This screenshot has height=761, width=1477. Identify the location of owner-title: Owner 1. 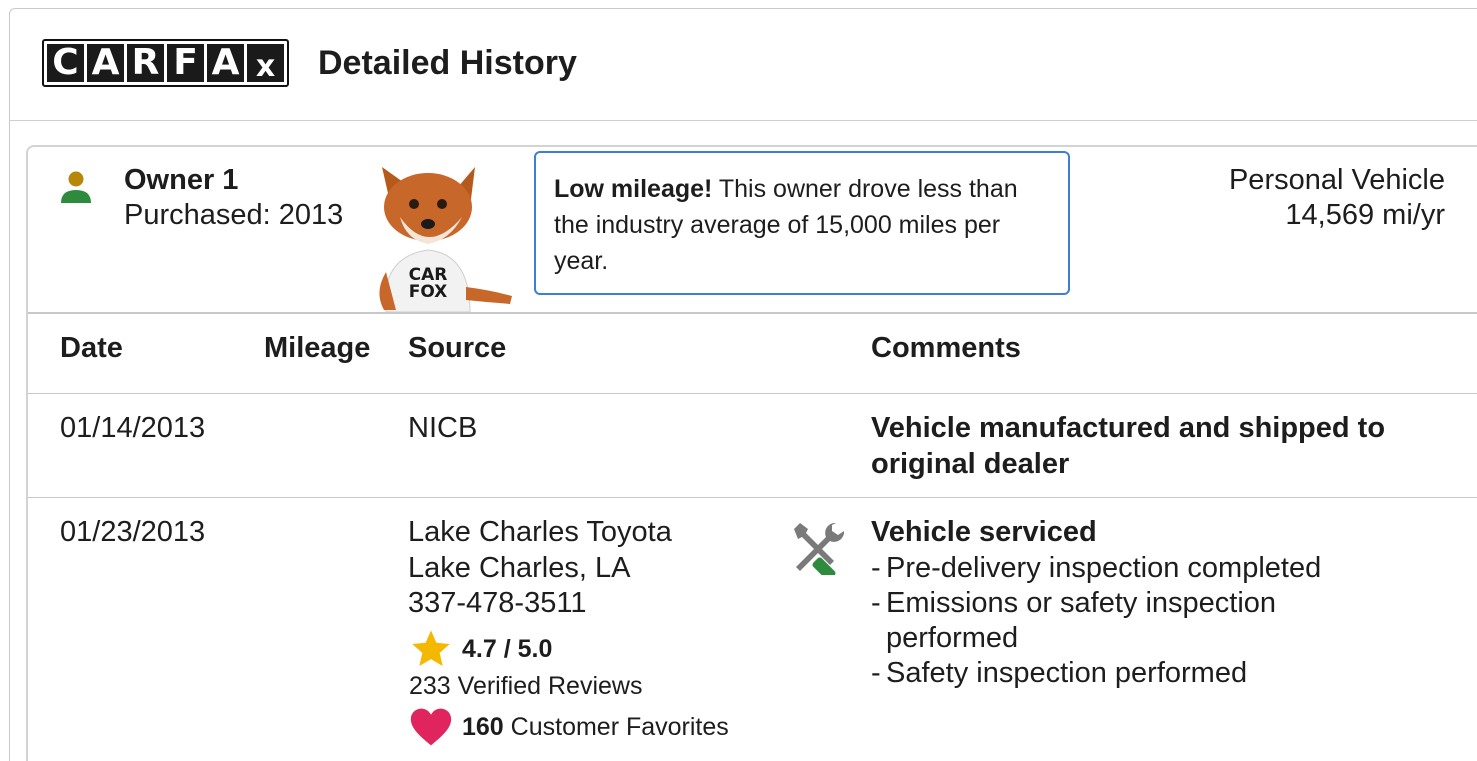
(181, 180).